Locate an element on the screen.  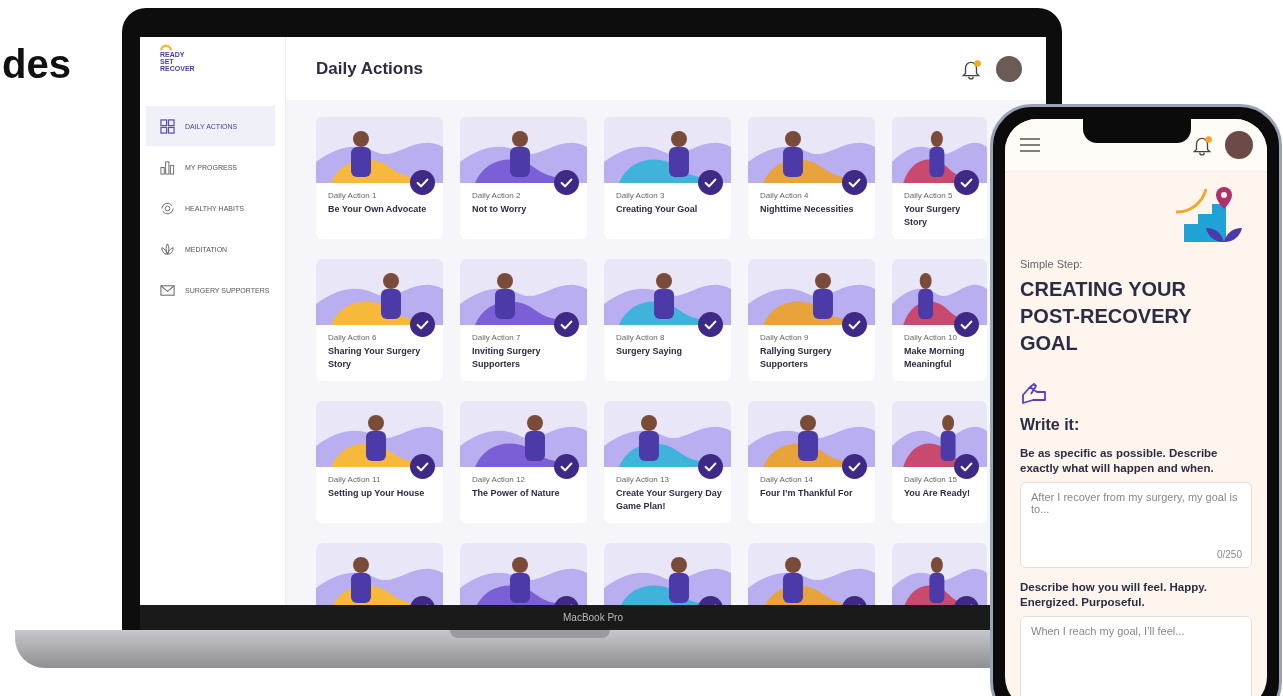
card-number: Daily Action 13 is located at coordinates (643, 479).